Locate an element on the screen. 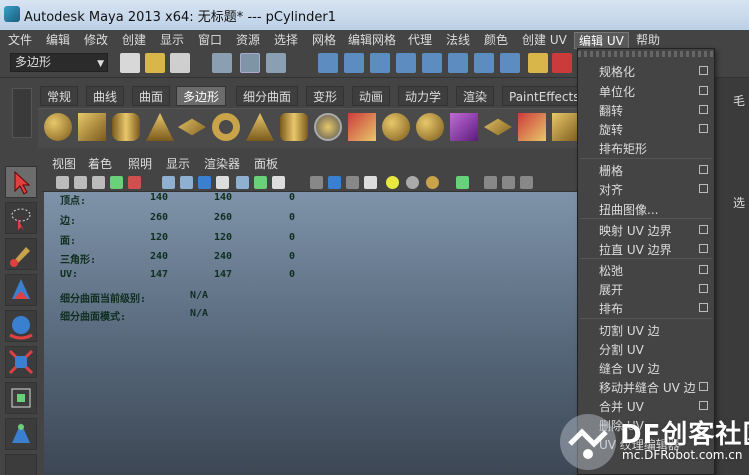  menu-item-straighten-uv-border: 拉直 UV 边界 is located at coordinates (646, 249).